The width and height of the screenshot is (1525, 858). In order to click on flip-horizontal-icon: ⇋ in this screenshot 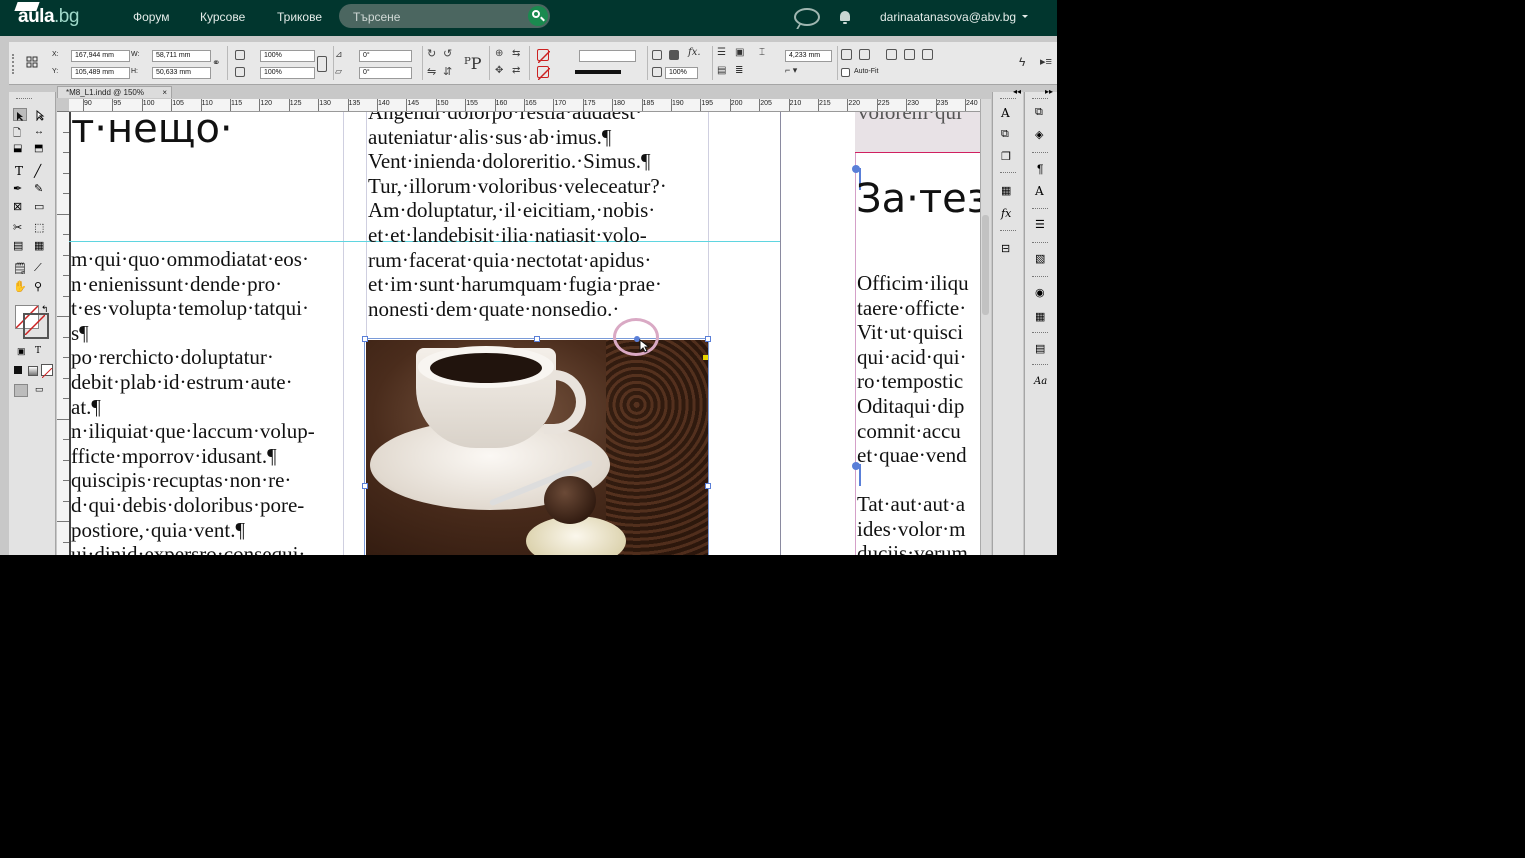, I will do `click(431, 71)`.